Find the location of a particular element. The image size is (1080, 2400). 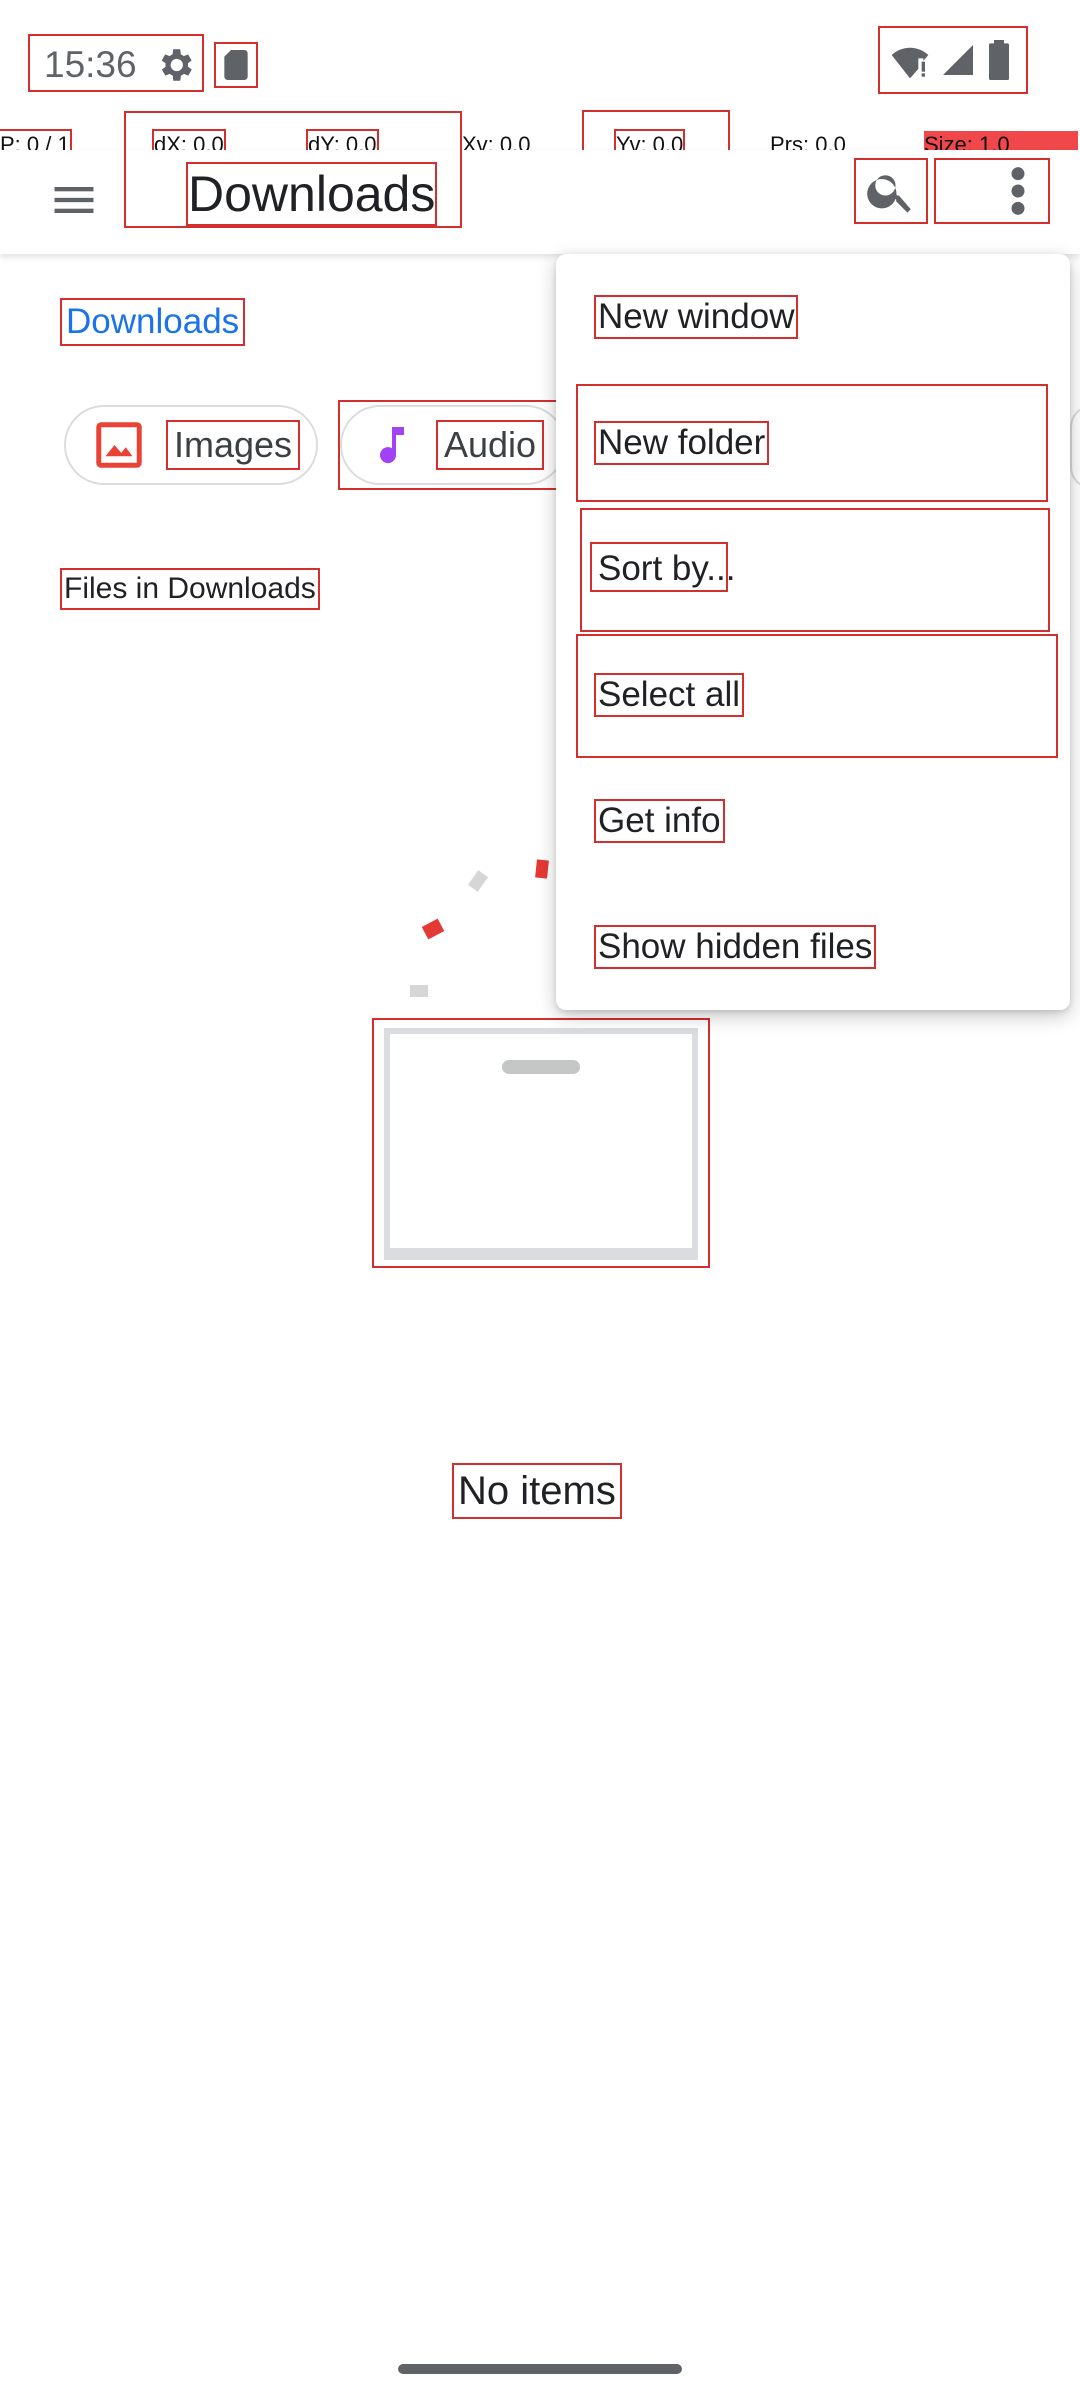

more-options-button is located at coordinates (992, 191).